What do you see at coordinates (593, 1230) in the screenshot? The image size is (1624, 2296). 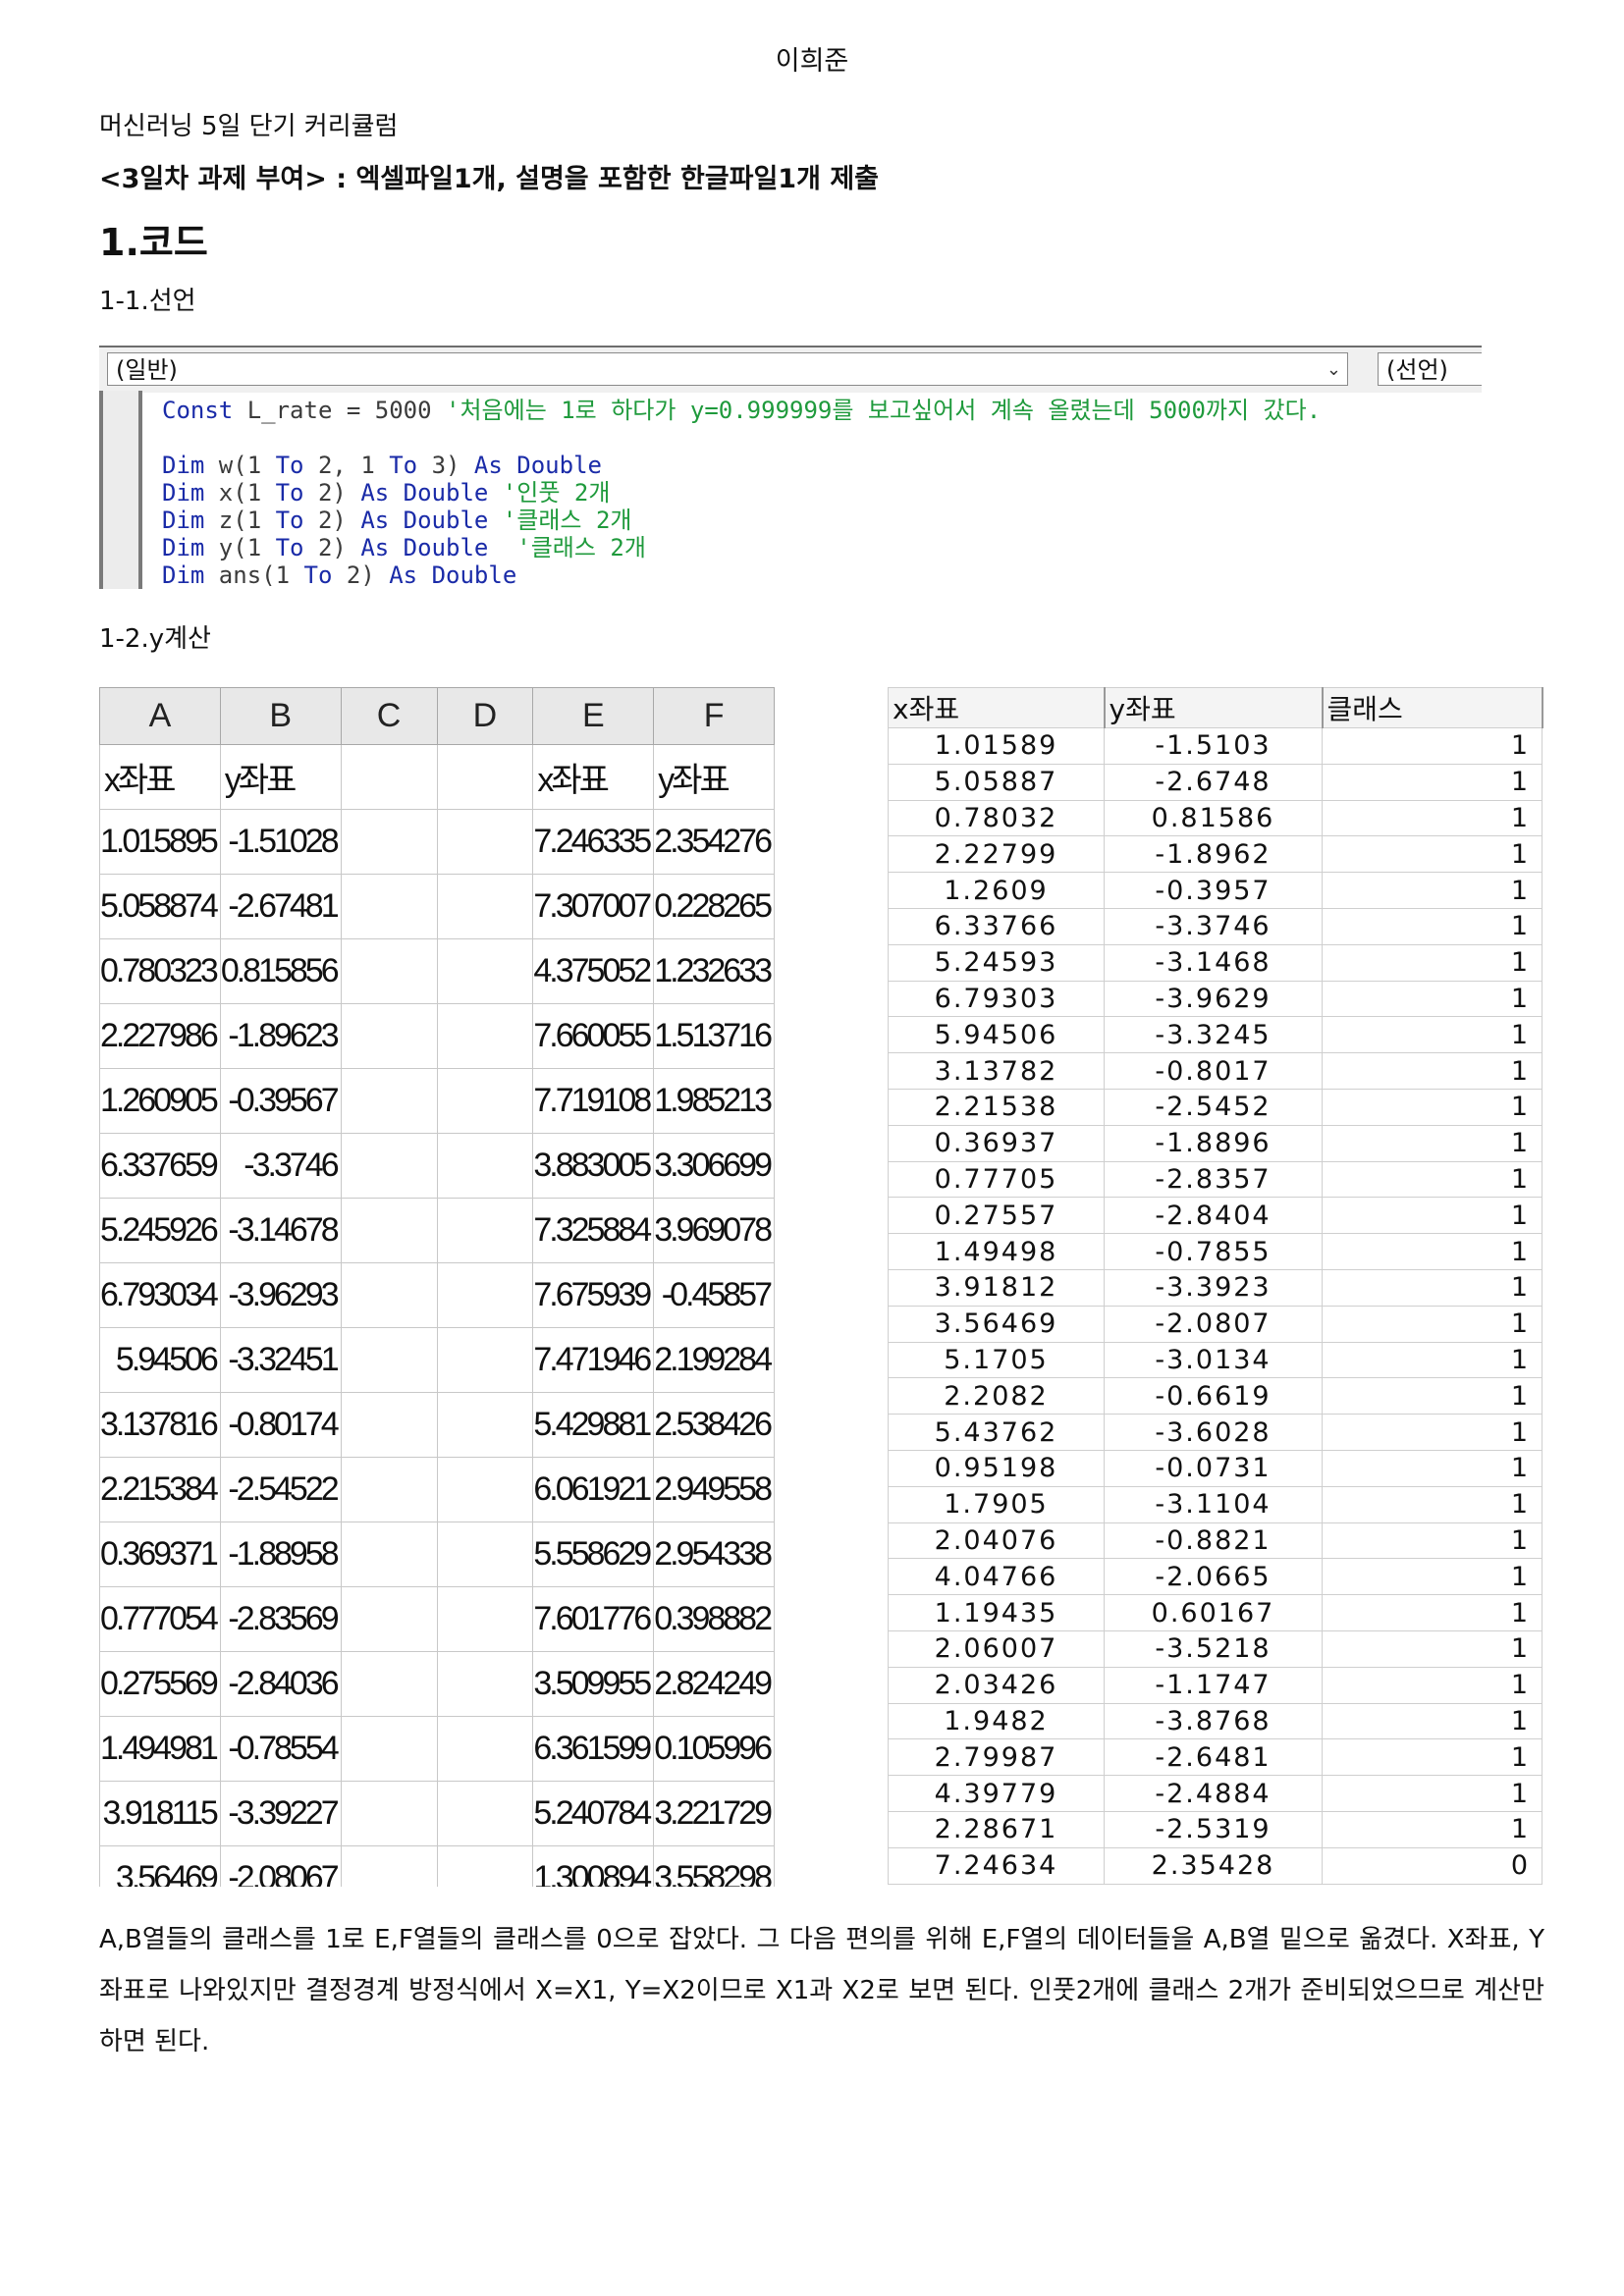 I see `sheet-cell: 7.325884` at bounding box center [593, 1230].